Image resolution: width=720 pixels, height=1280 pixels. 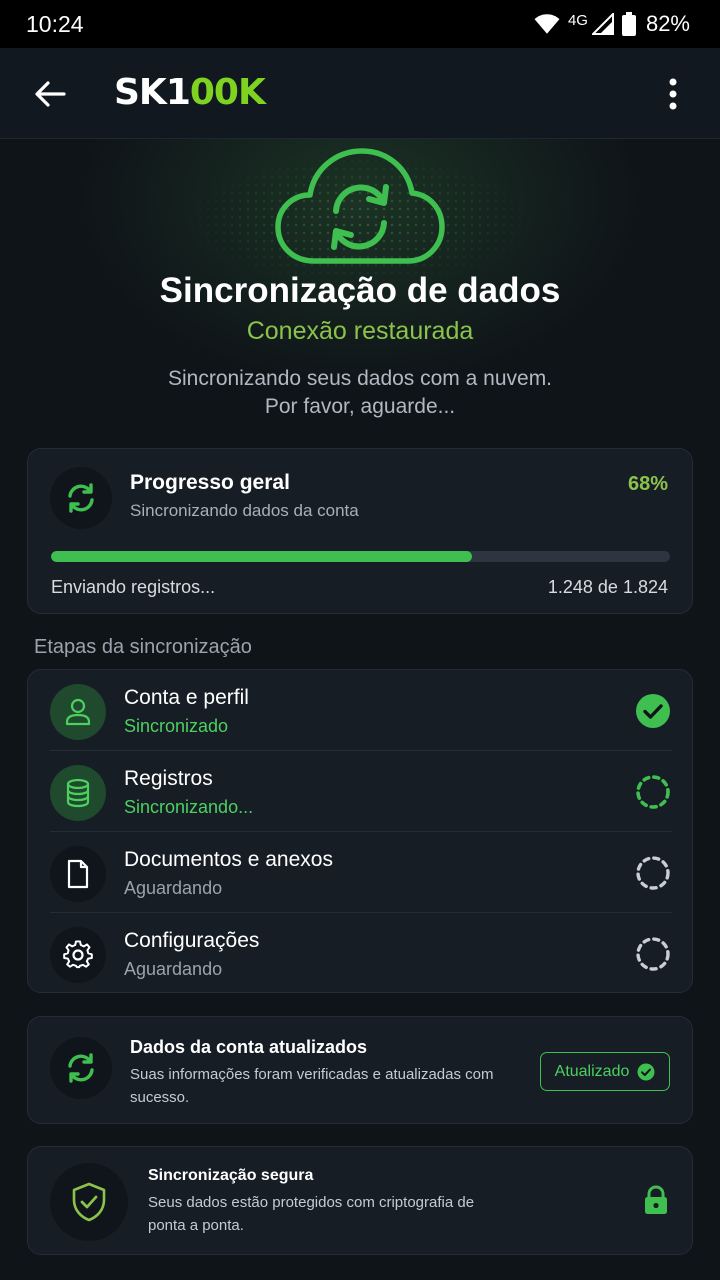 What do you see at coordinates (360, 331) in the screenshot?
I see `connection-status: Conexão restaurada` at bounding box center [360, 331].